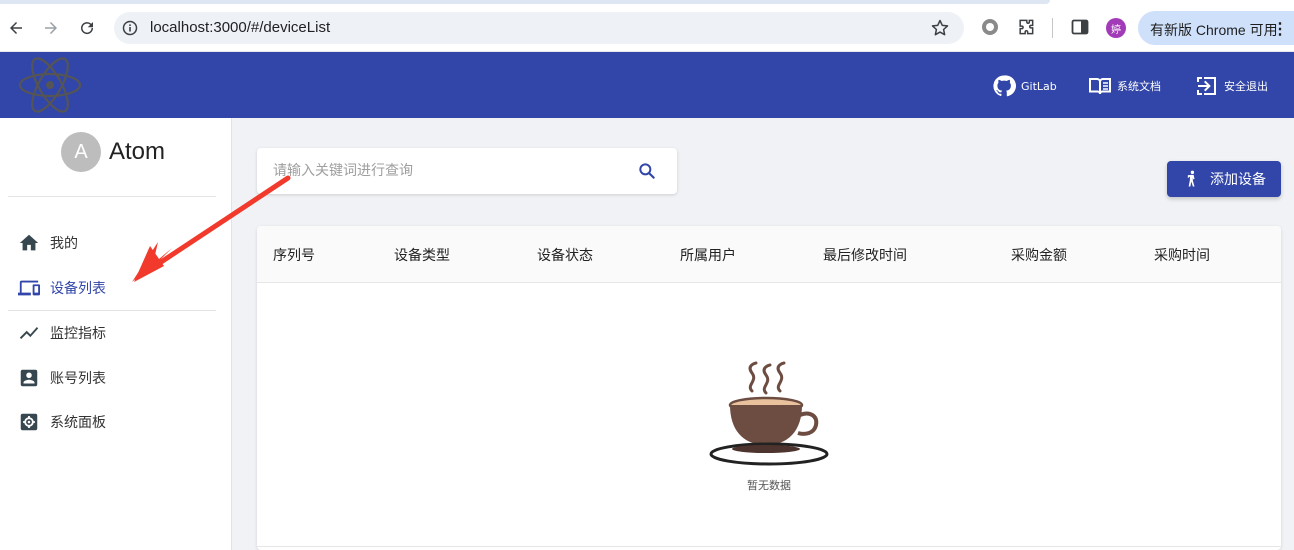 Image resolution: width=1294 pixels, height=550 pixels. I want to click on empty-text: 暂无数据, so click(769, 485).